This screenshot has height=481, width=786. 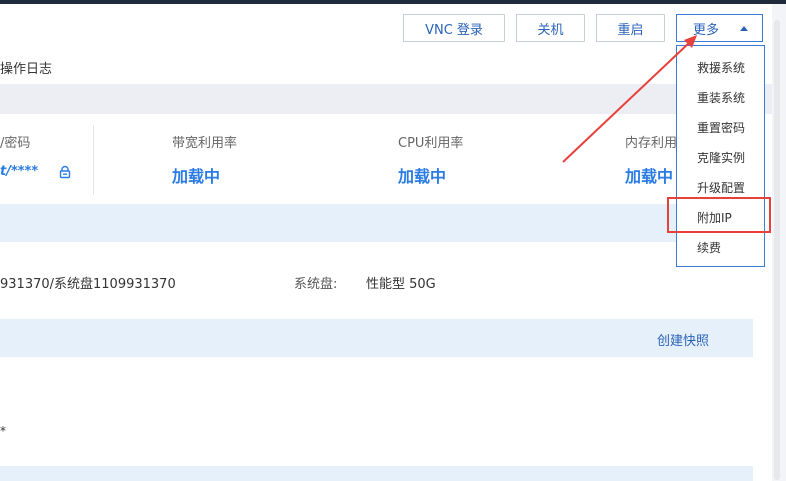 What do you see at coordinates (744, 28) in the screenshot?
I see `caret-up-icon` at bounding box center [744, 28].